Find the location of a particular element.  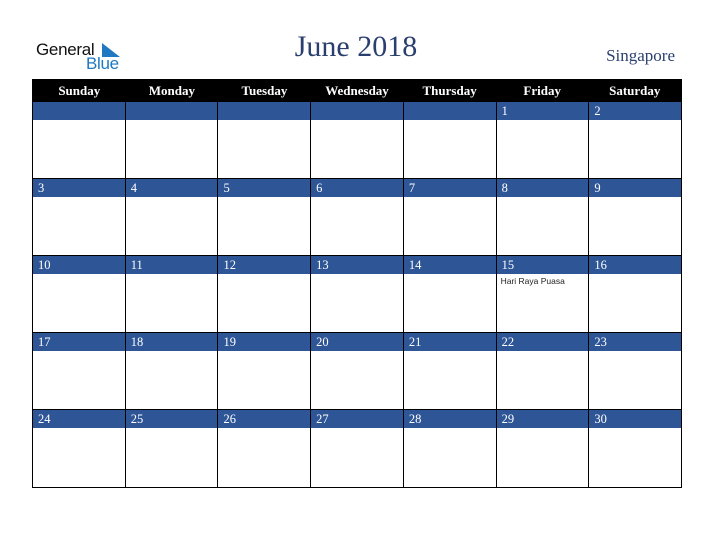

day-cell: 28 is located at coordinates (450, 448).